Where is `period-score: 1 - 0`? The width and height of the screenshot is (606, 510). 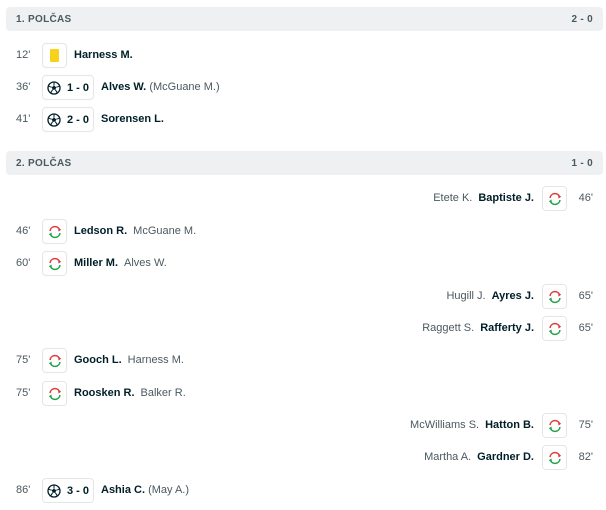
period-score: 1 - 0 is located at coordinates (582, 163).